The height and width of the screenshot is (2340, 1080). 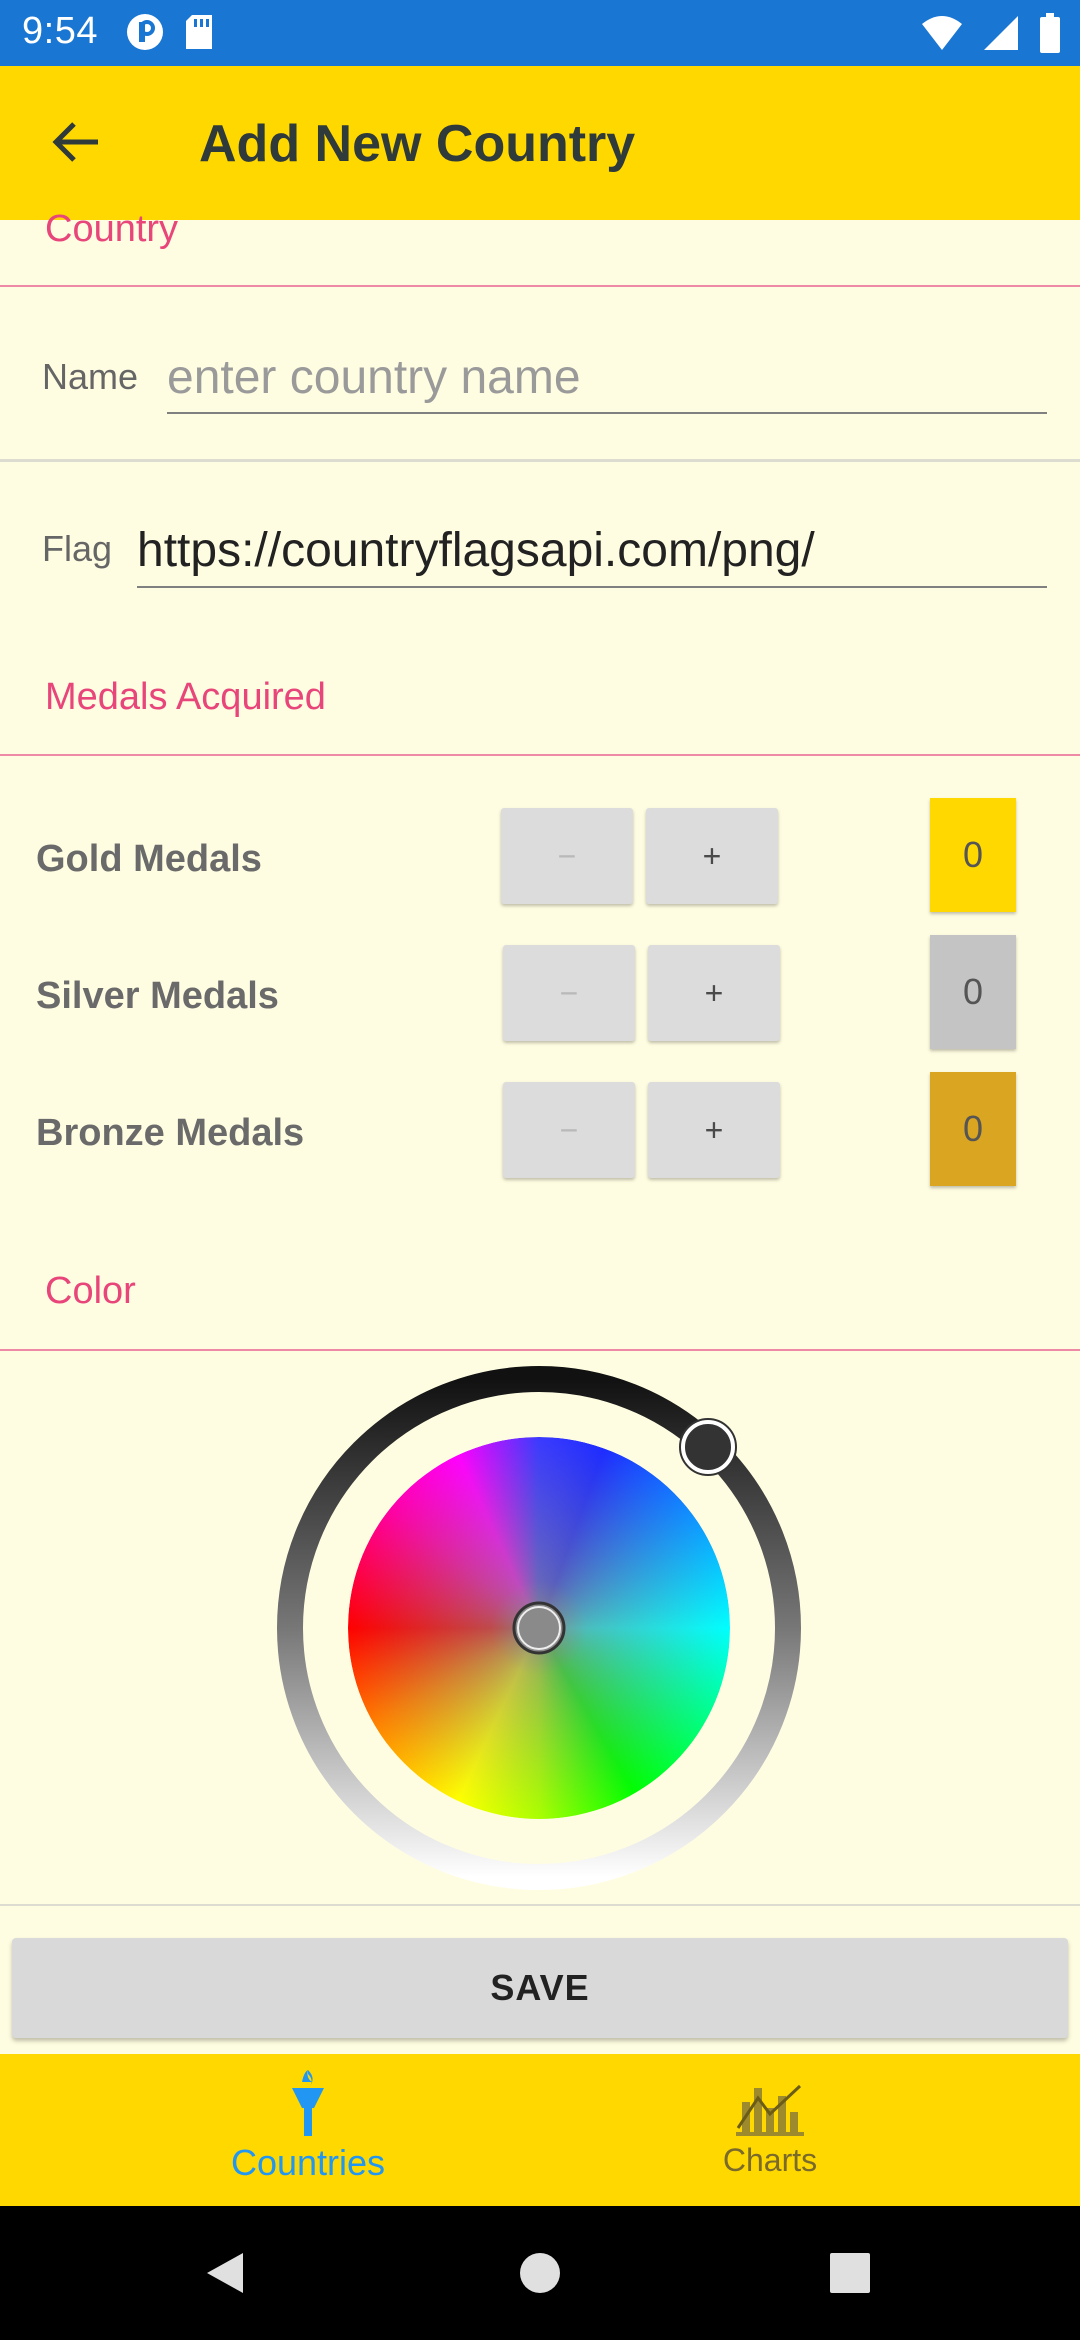 I want to click on bottom-nav: Countries Charts, so click(x=540, y=2130).